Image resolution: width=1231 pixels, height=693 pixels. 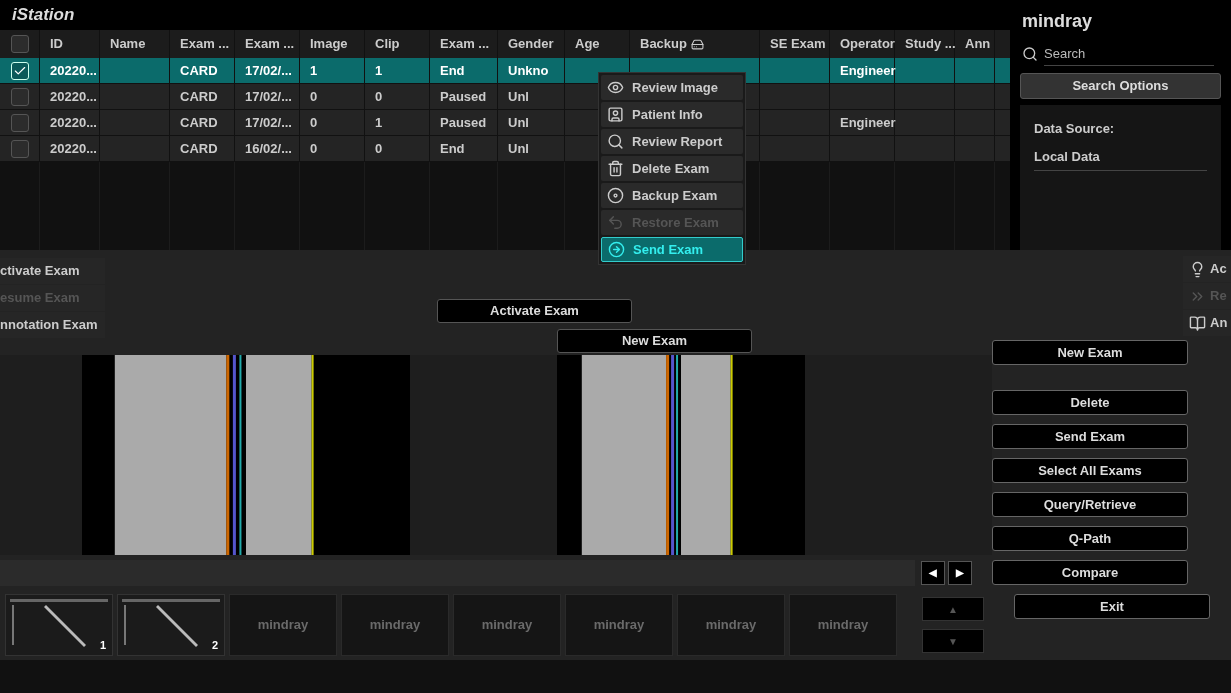 I want to click on brand-logo-text: mindray, so click(x=1057, y=21).